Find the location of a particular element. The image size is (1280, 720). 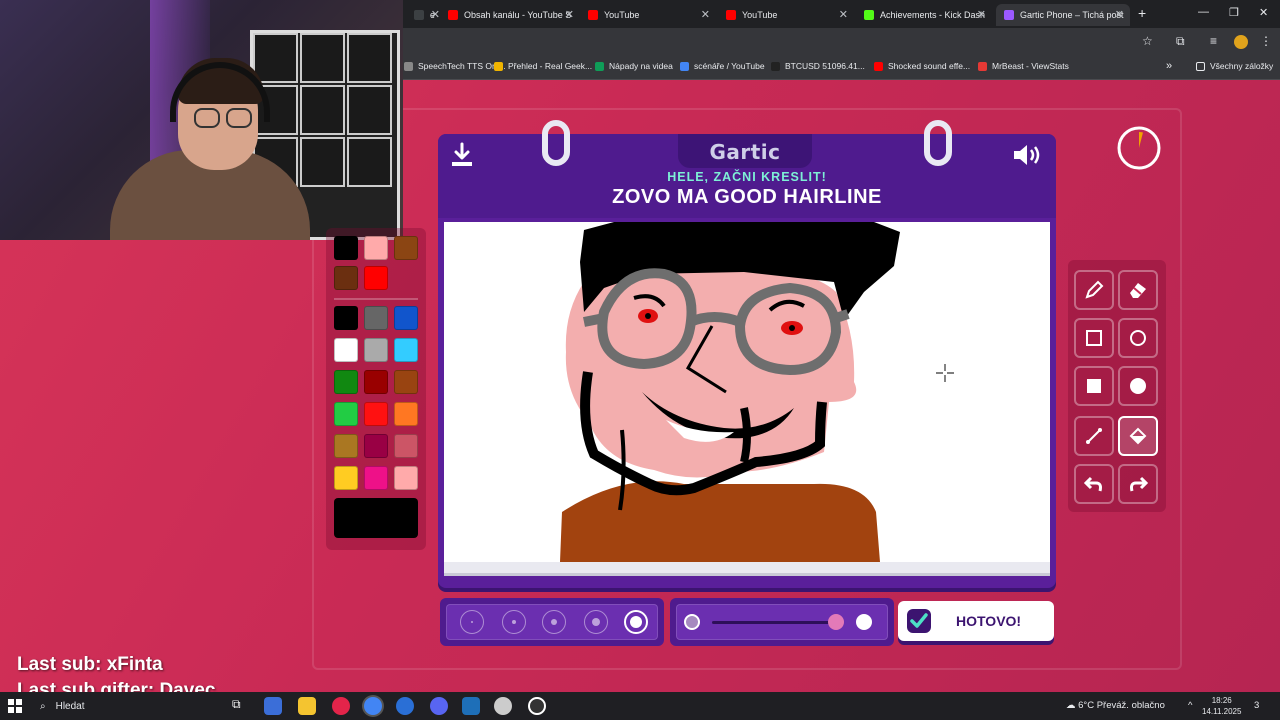

browser-tab: Achievements - Kick Dash ✕ is located at coordinates (924, 15).